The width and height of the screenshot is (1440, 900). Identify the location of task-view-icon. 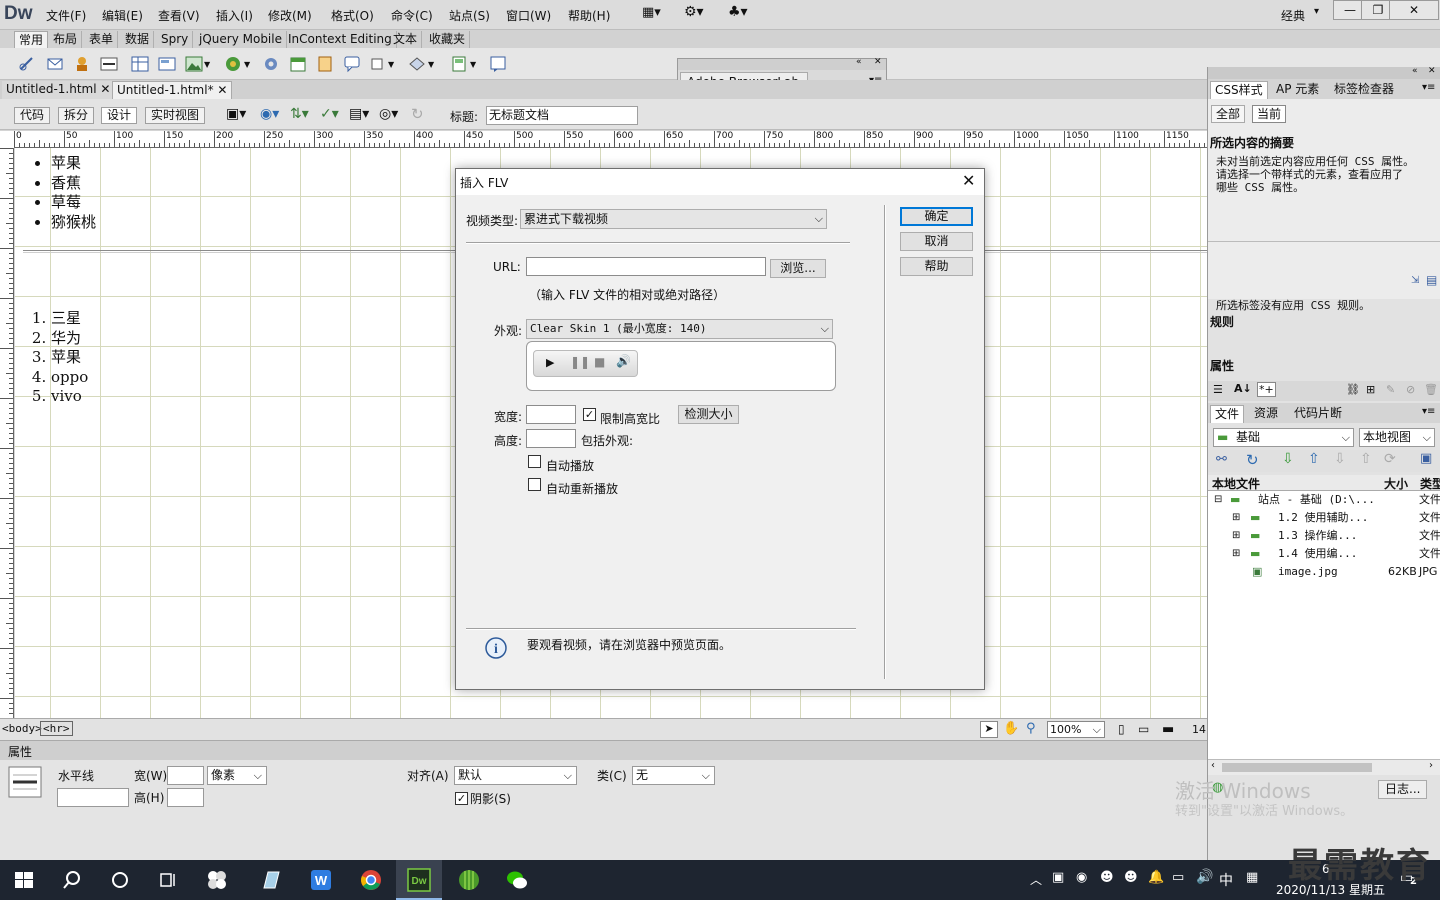
(168, 880).